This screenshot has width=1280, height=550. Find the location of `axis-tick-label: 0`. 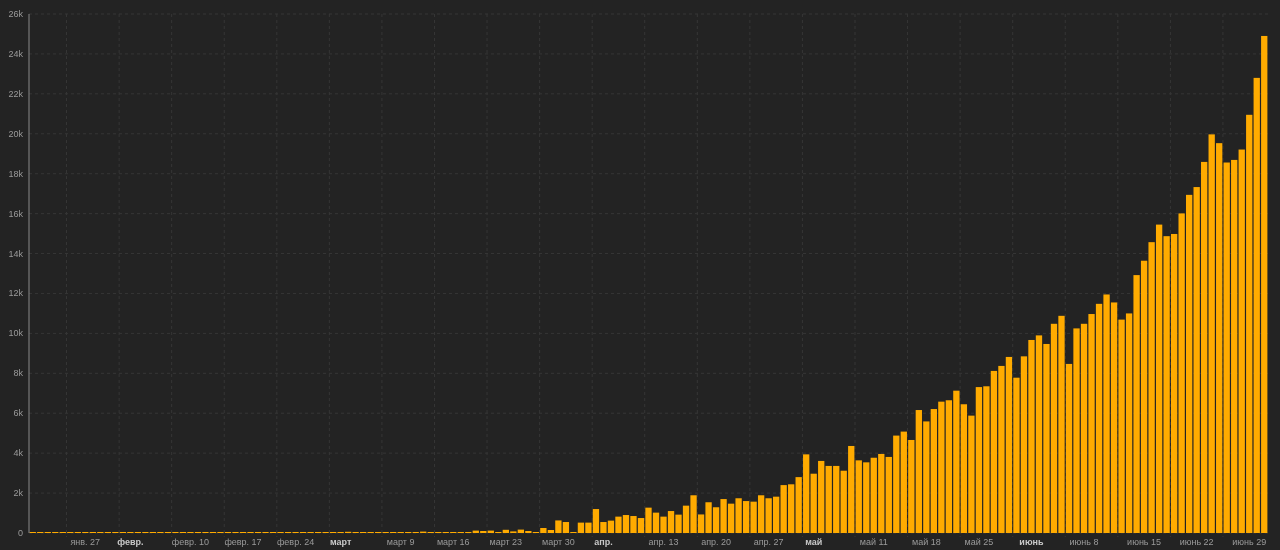

axis-tick-label: 0 is located at coordinates (20, 533).